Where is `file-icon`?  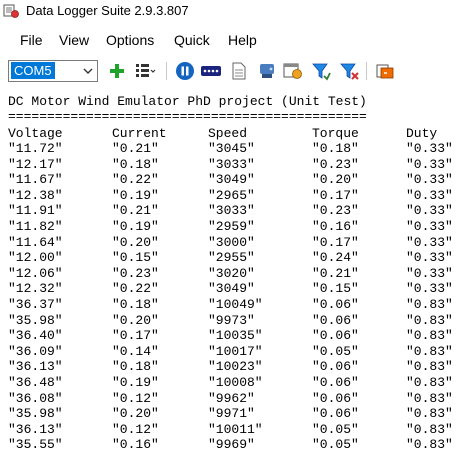
file-icon is located at coordinates (239, 71).